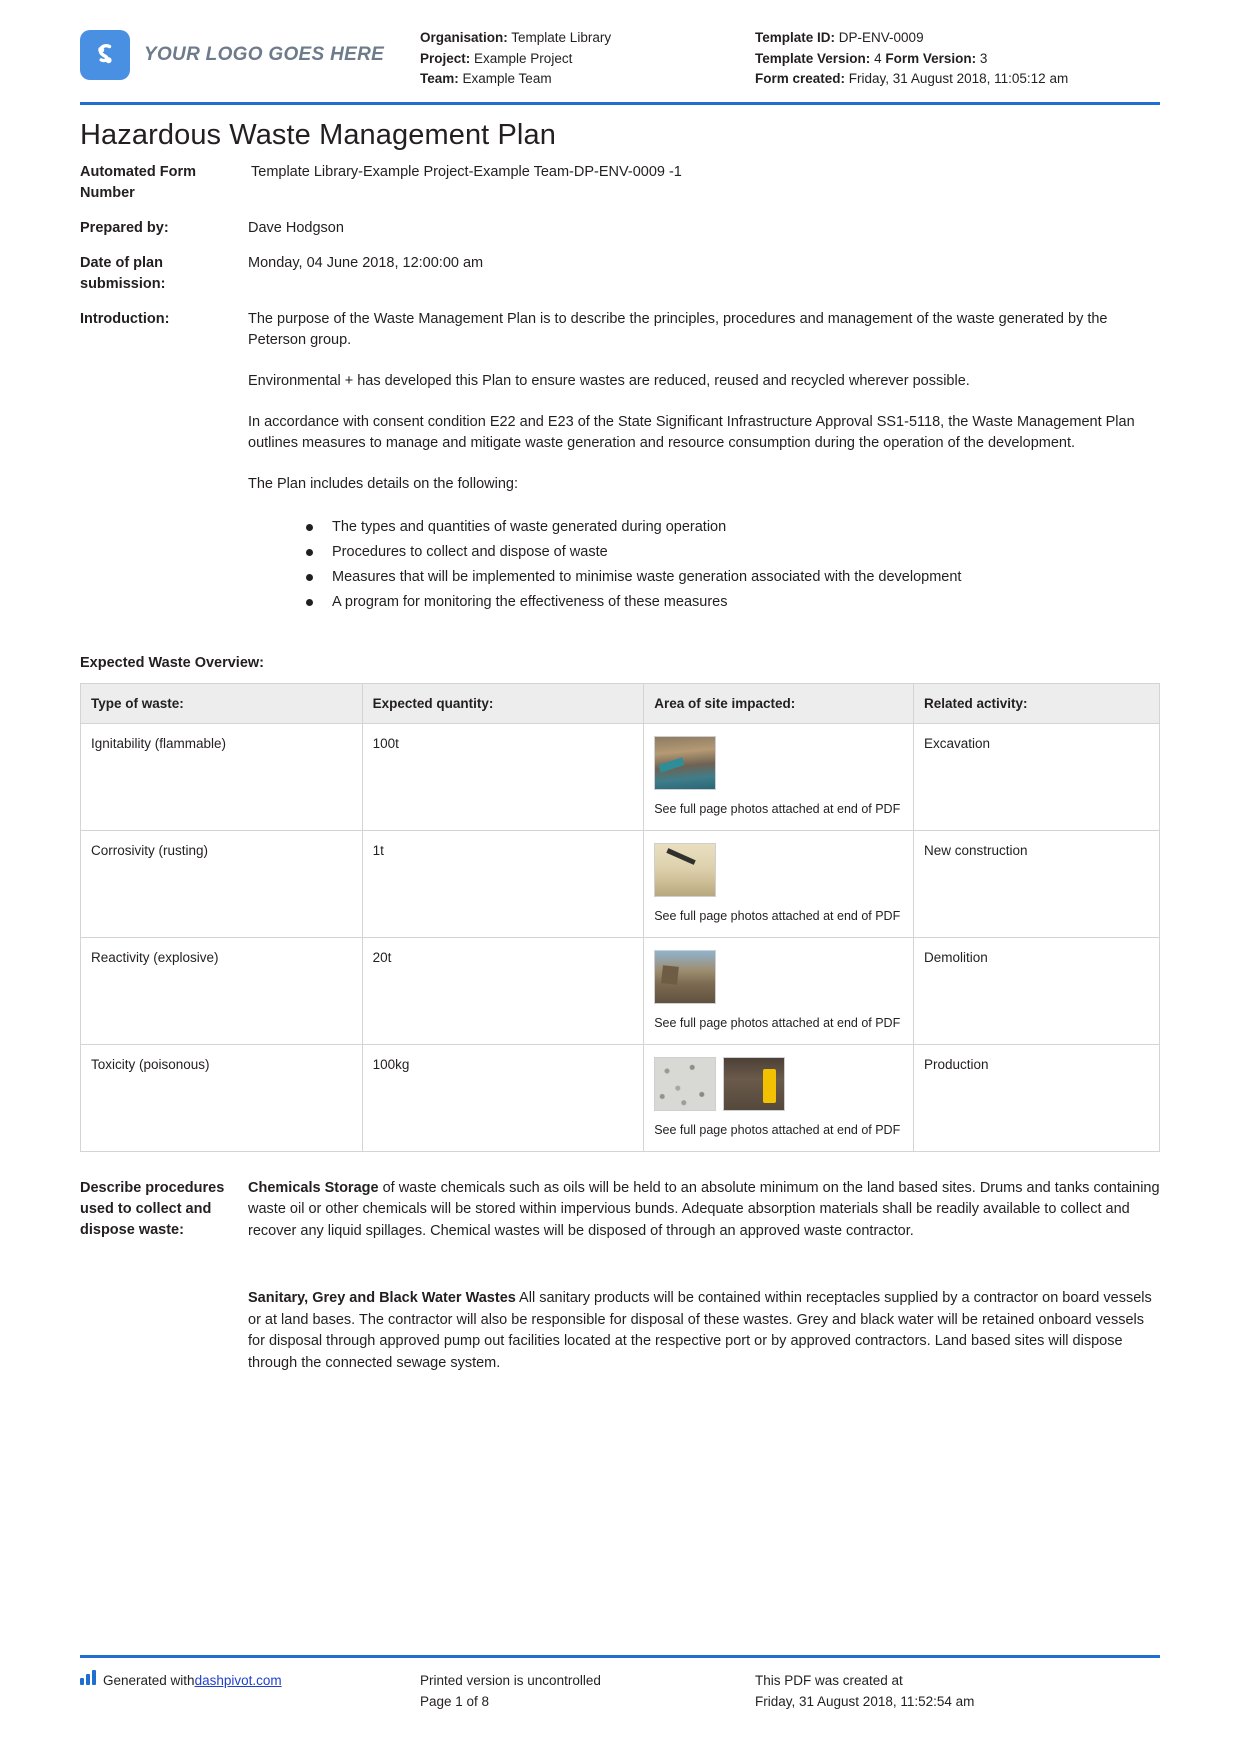 The height and width of the screenshot is (1754, 1240). I want to click on demolition-site-photo, so click(685, 976).